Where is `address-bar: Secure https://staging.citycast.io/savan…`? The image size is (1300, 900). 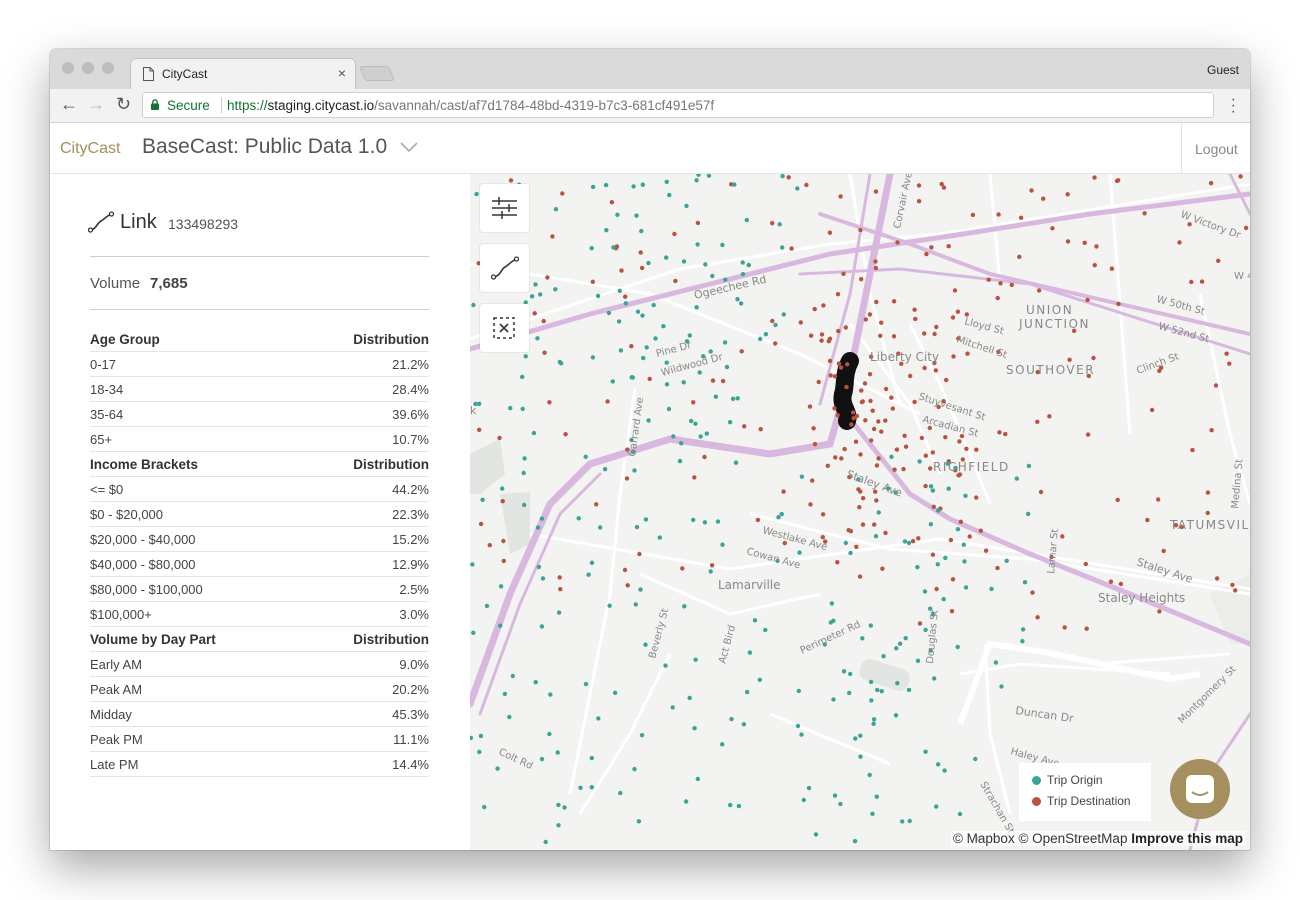
address-bar: Secure https://staging.citycast.io/savan… is located at coordinates (678, 105).